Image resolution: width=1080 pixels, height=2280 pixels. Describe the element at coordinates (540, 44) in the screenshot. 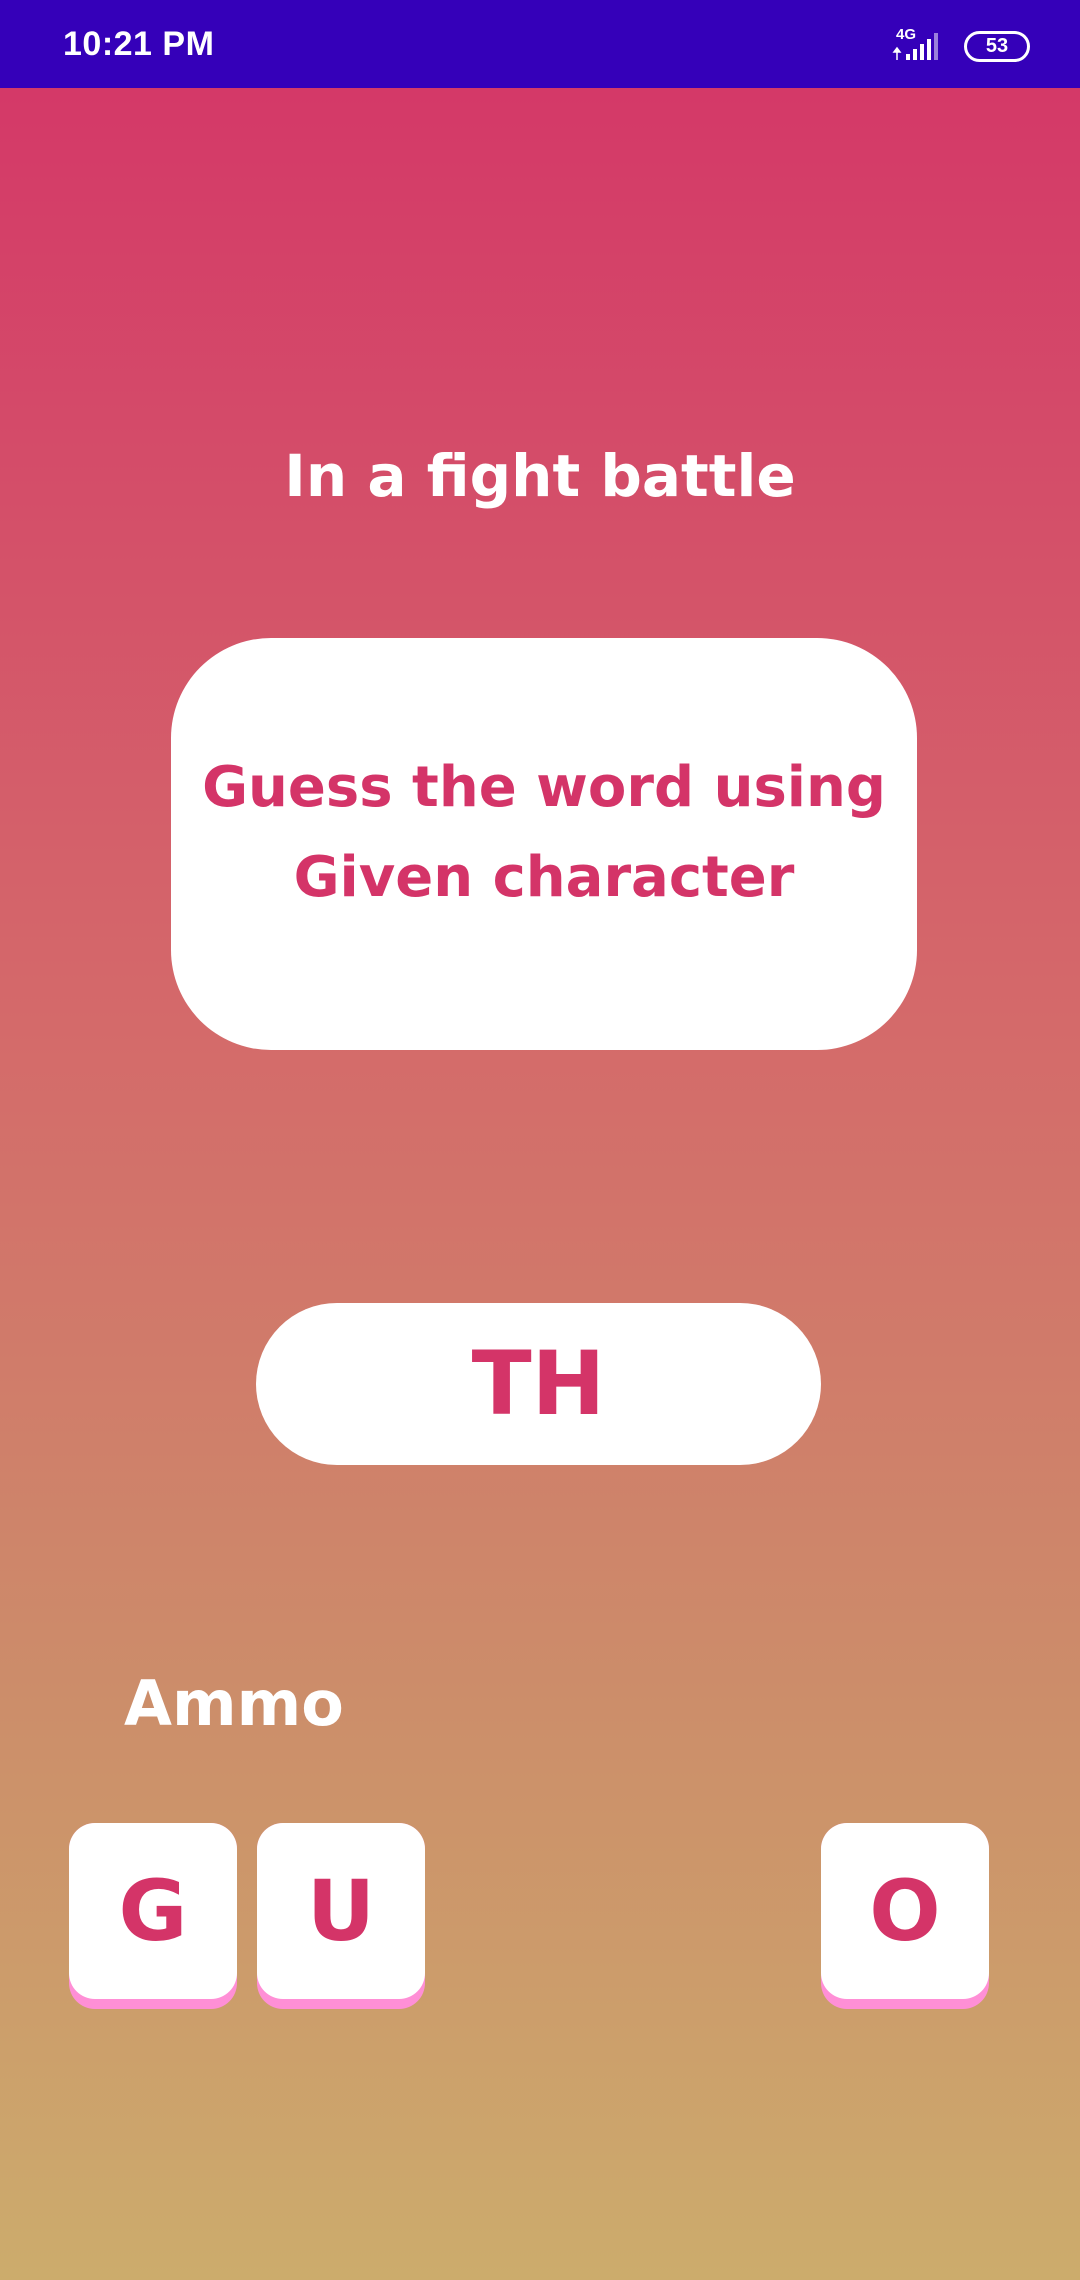

I see `status-bar: 10:21 PM 4G 53` at that location.